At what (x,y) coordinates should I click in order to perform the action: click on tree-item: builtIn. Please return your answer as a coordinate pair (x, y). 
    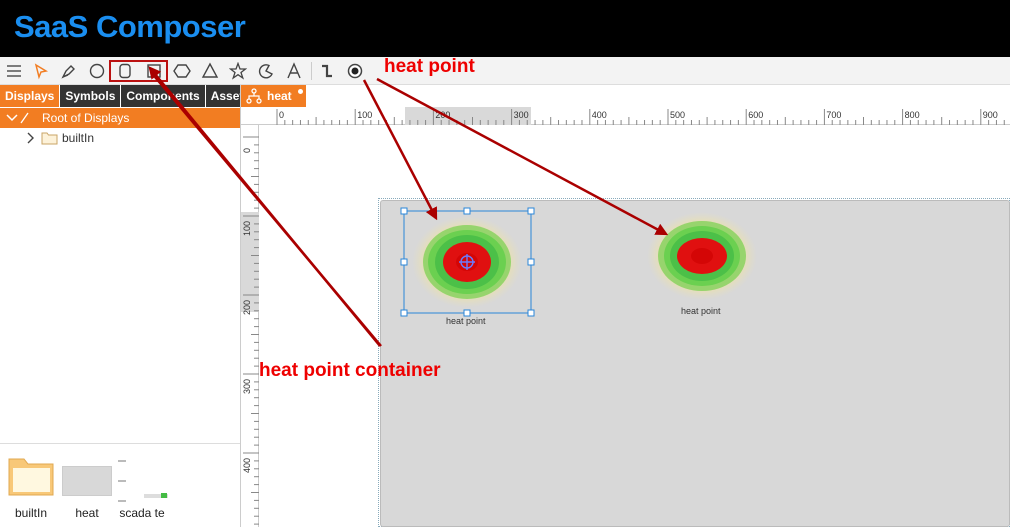
    Looking at the image, I should click on (120, 138).